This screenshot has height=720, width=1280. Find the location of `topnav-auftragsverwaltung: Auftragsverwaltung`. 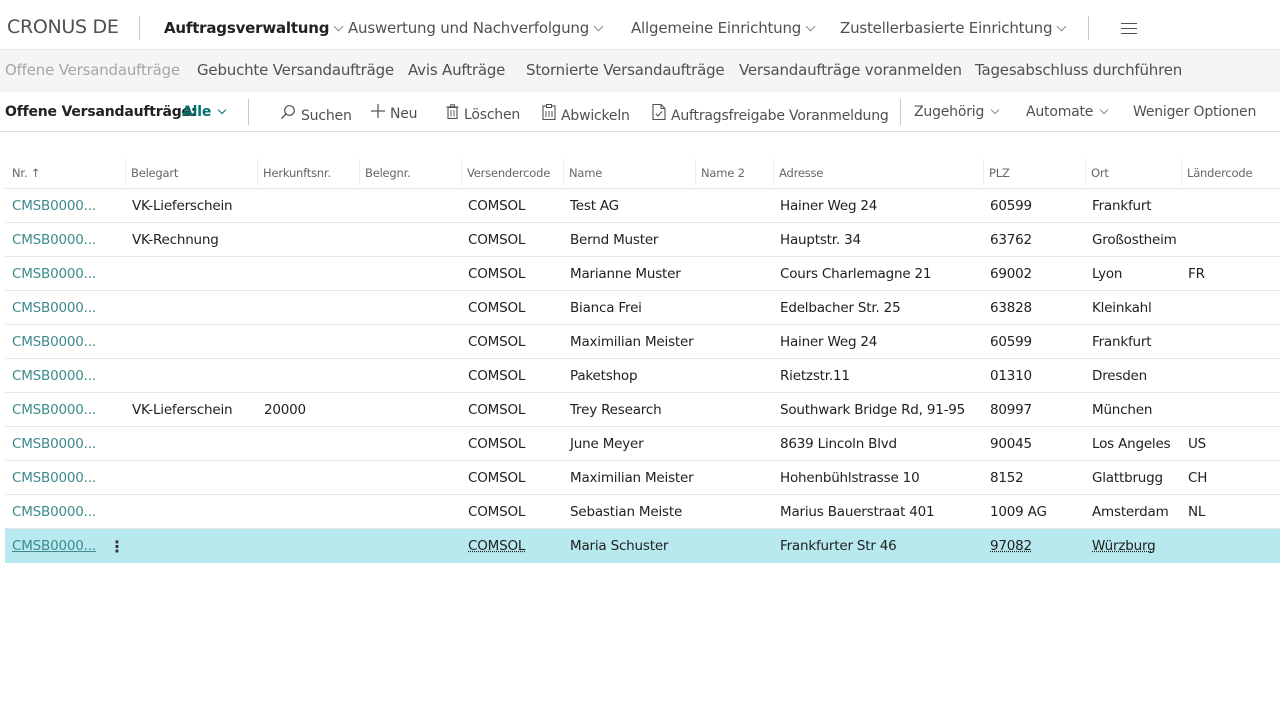

topnav-auftragsverwaltung: Auftragsverwaltung is located at coordinates (254, 28).